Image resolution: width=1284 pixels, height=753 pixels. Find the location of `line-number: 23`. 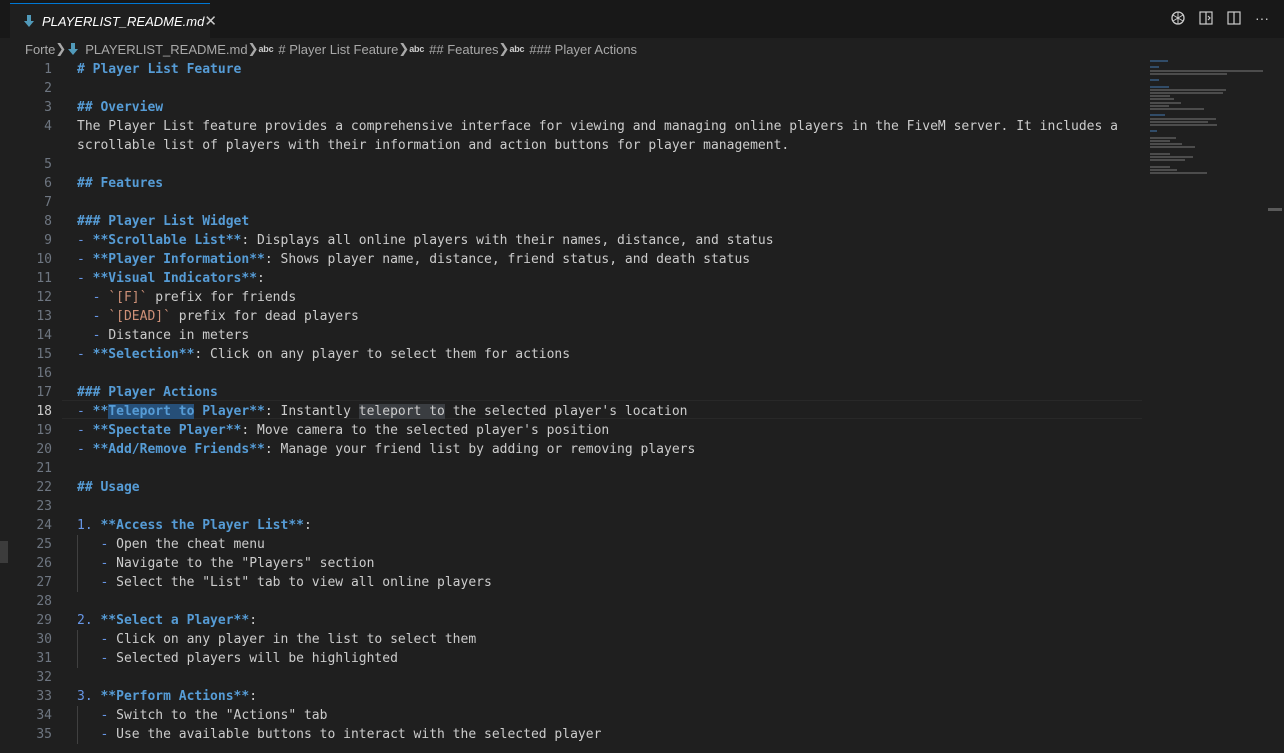

line-number: 23 is located at coordinates (44, 506).